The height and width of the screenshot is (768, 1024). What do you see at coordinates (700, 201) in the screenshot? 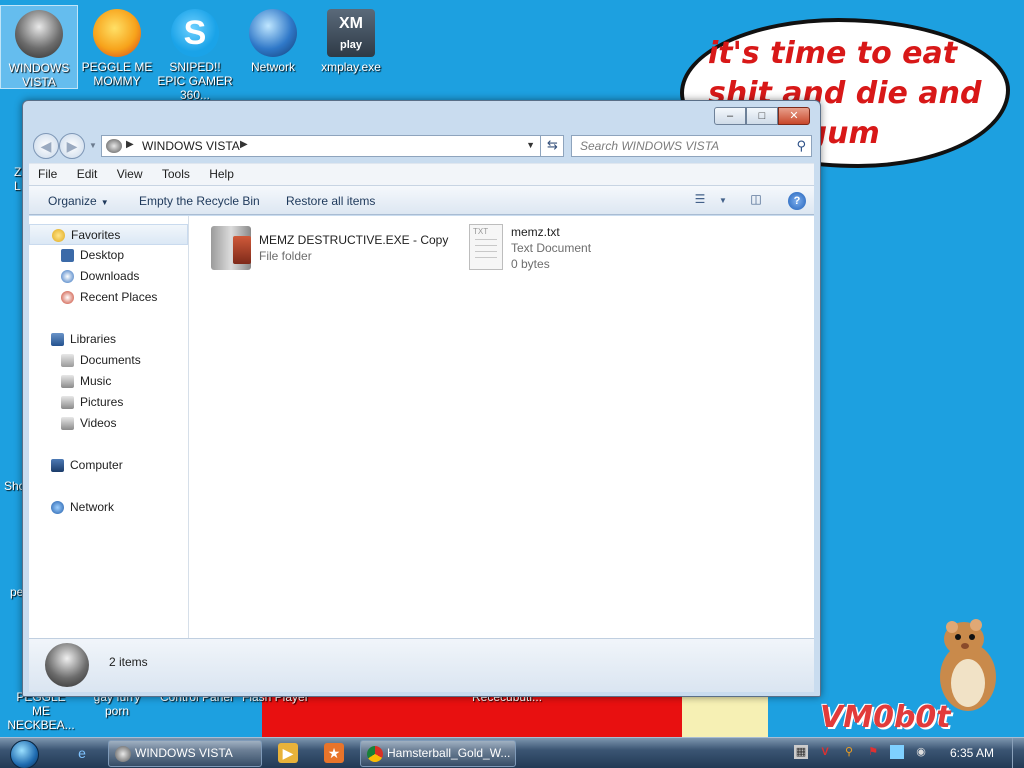
I see `change-view-icon: ☰` at bounding box center [700, 201].